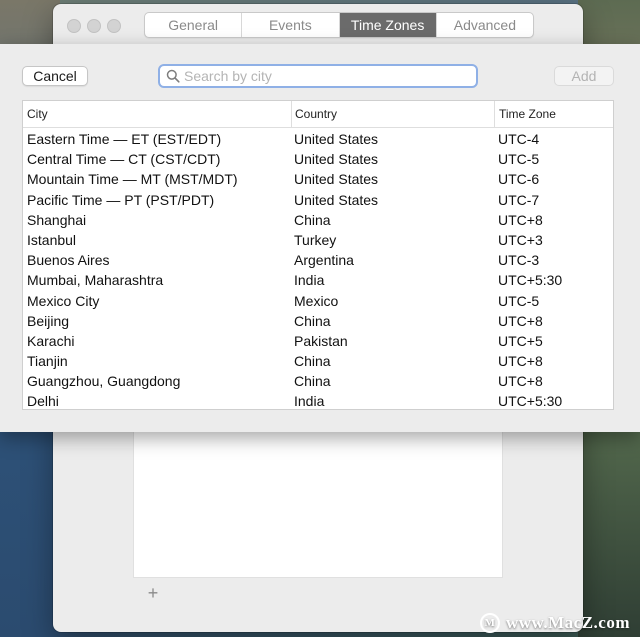 The height and width of the screenshot is (637, 640). Describe the element at coordinates (124, 139) in the screenshot. I see `cell-city: Eastern Time — ET (EST/EDT)` at that location.